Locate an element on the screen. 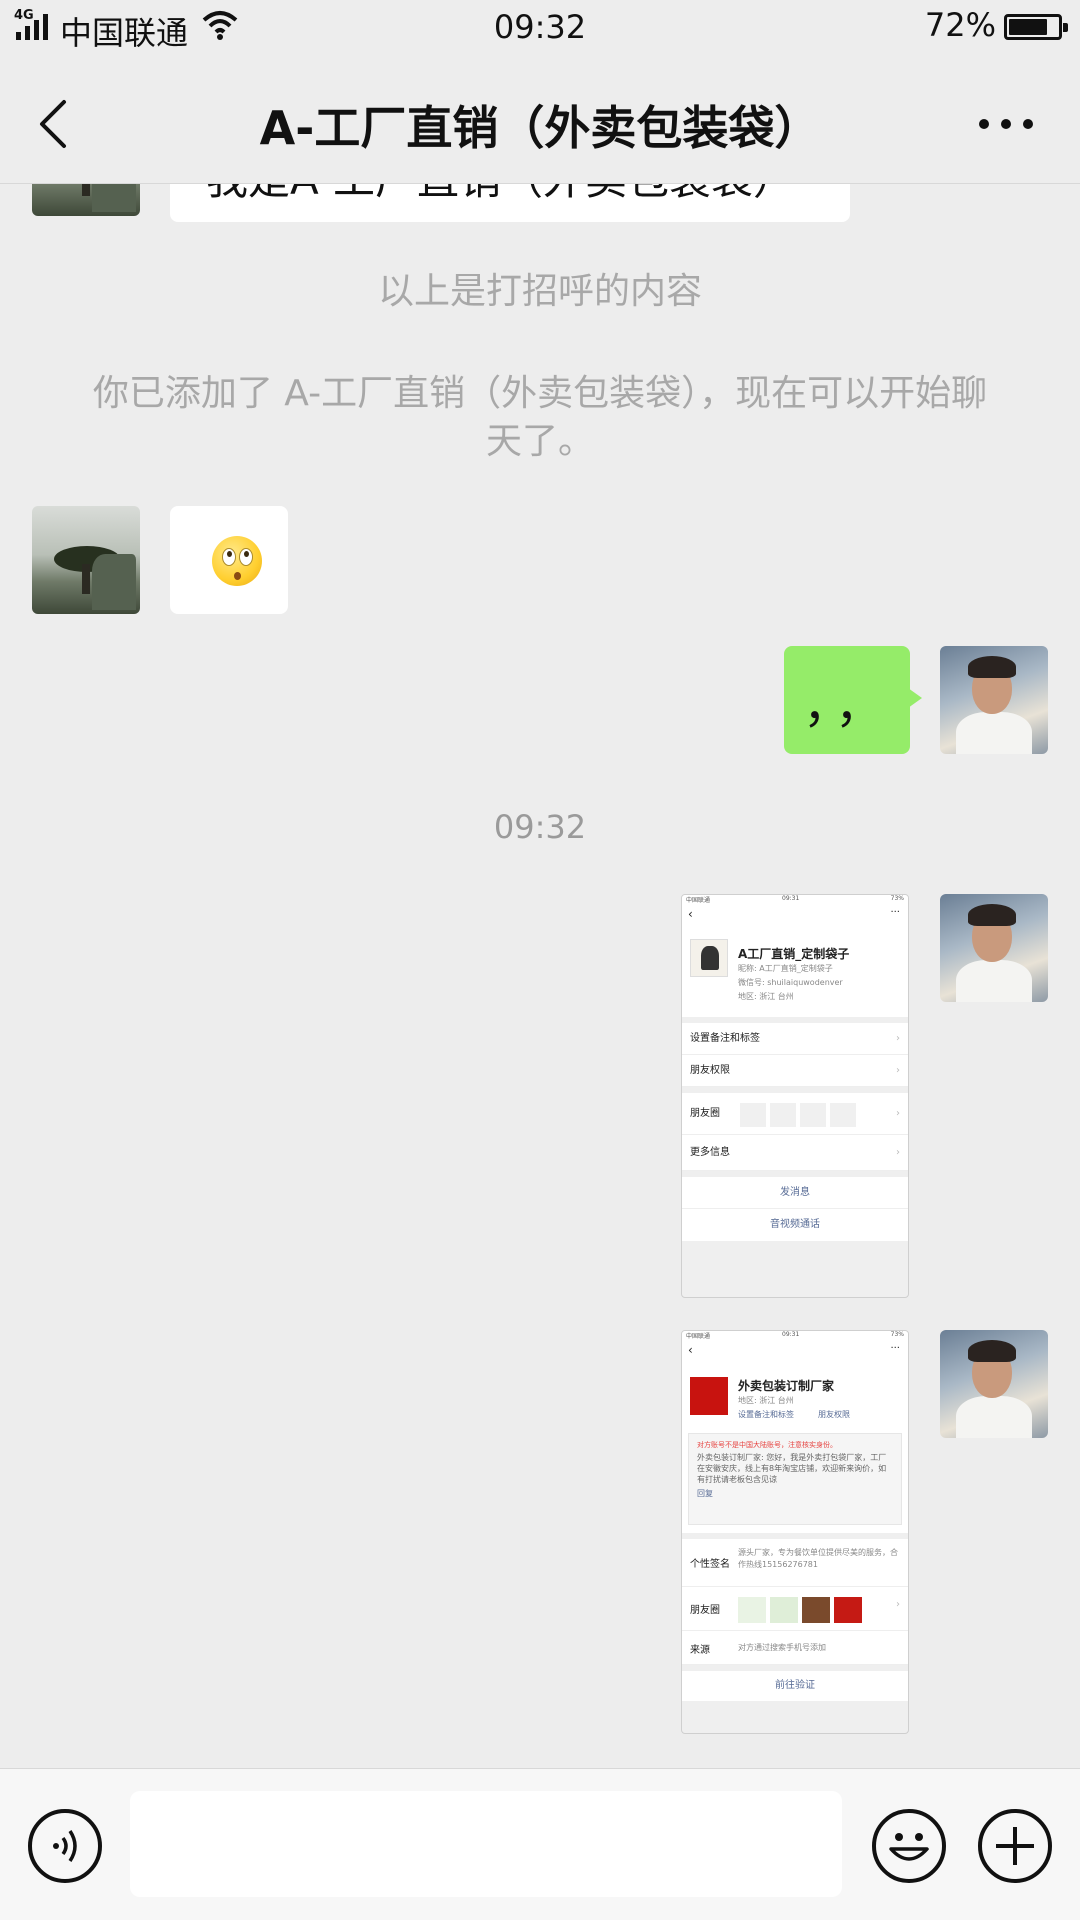 This screenshot has height=1920, width=1080. mini-verify: 前往验证 is located at coordinates (795, 1686).